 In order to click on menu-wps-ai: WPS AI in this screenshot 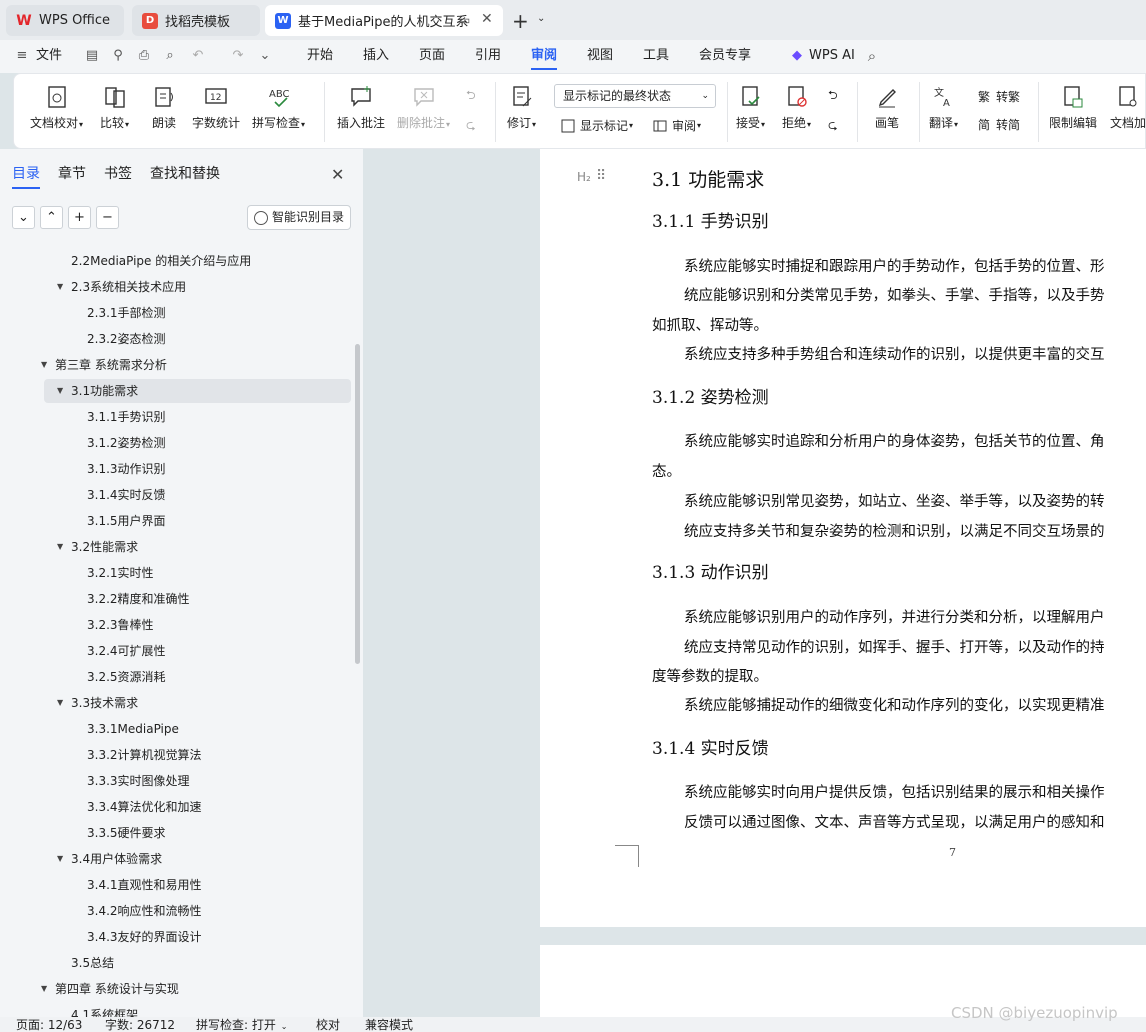, I will do `click(832, 56)`.